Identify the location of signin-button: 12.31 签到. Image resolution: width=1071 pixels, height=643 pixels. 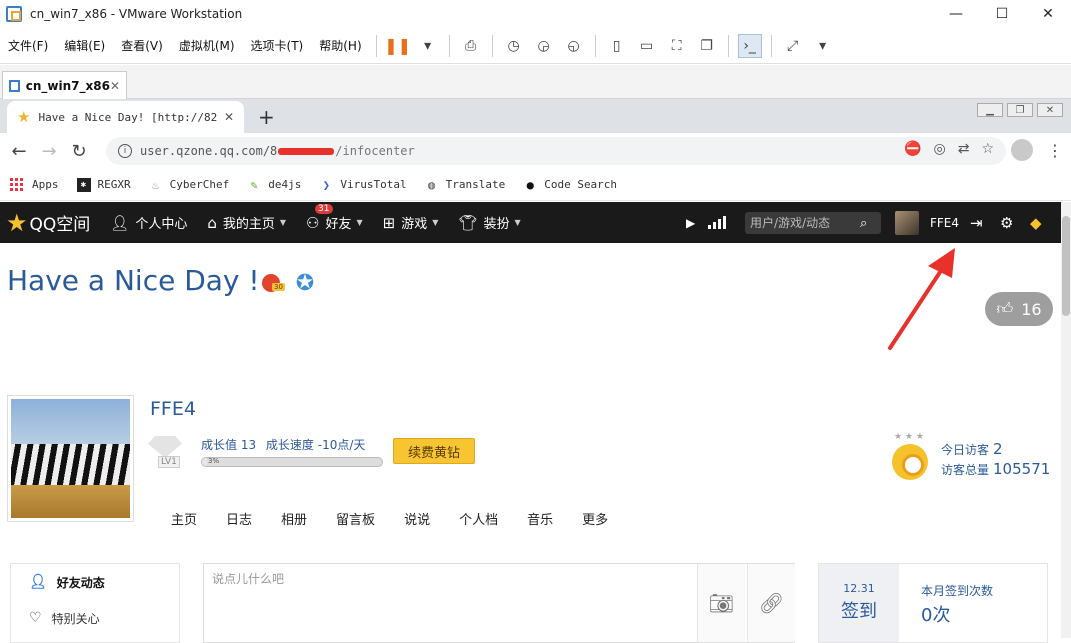
(859, 603).